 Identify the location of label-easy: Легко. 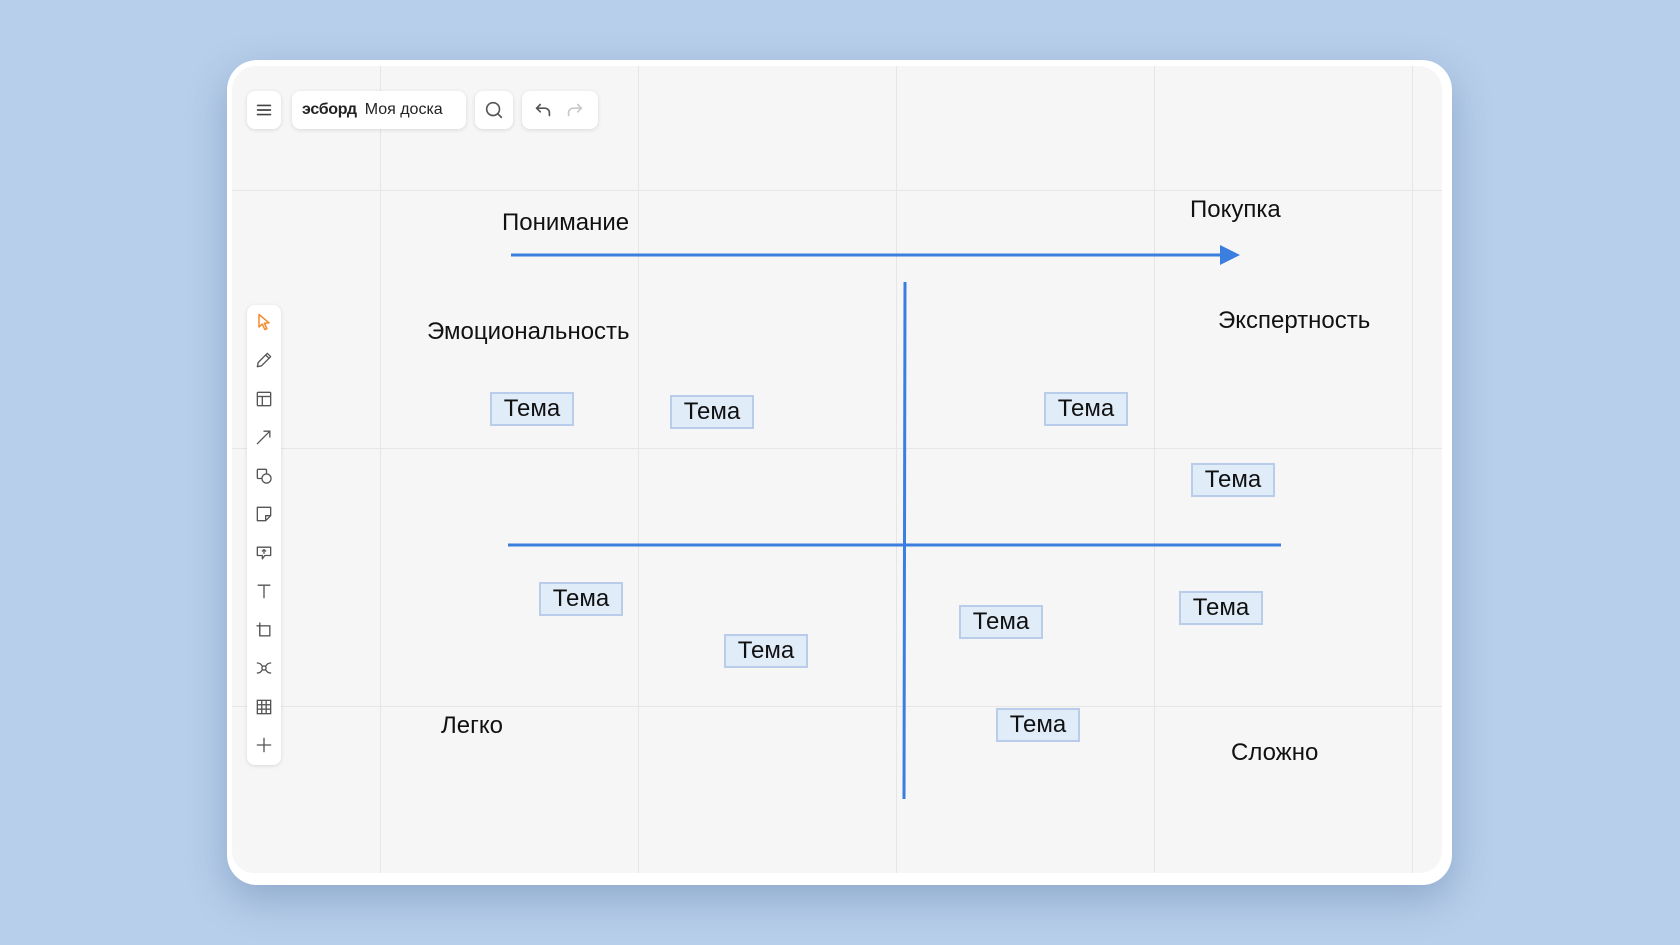
(472, 726).